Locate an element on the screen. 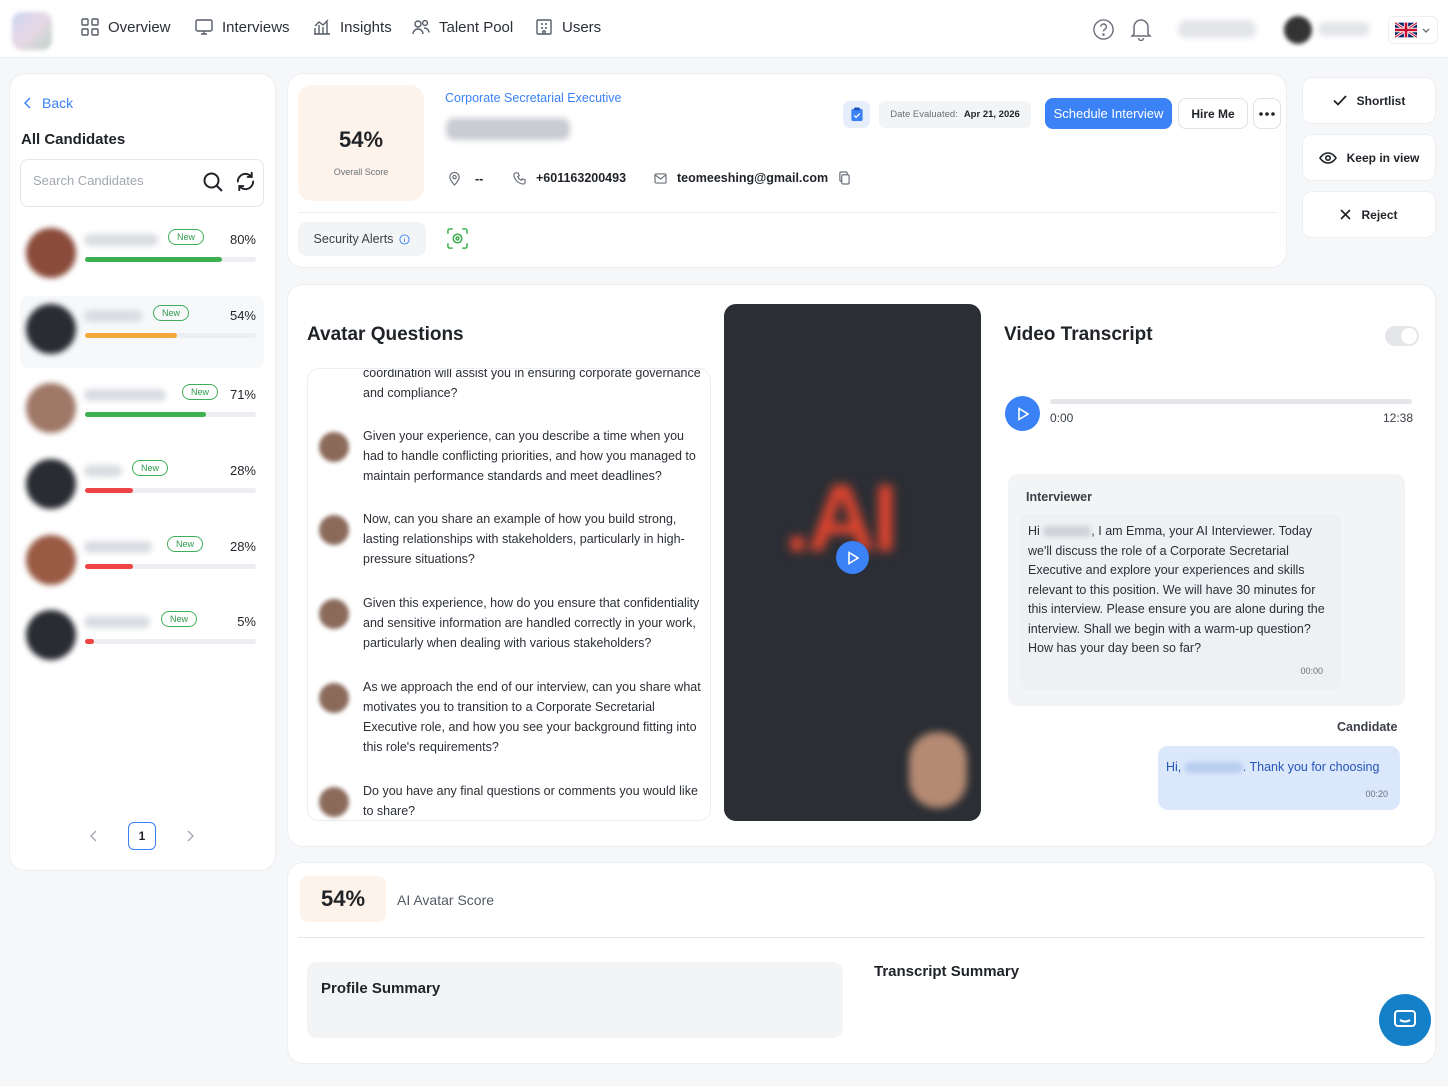  ai-avatar-score-value: 54% is located at coordinates (343, 899).